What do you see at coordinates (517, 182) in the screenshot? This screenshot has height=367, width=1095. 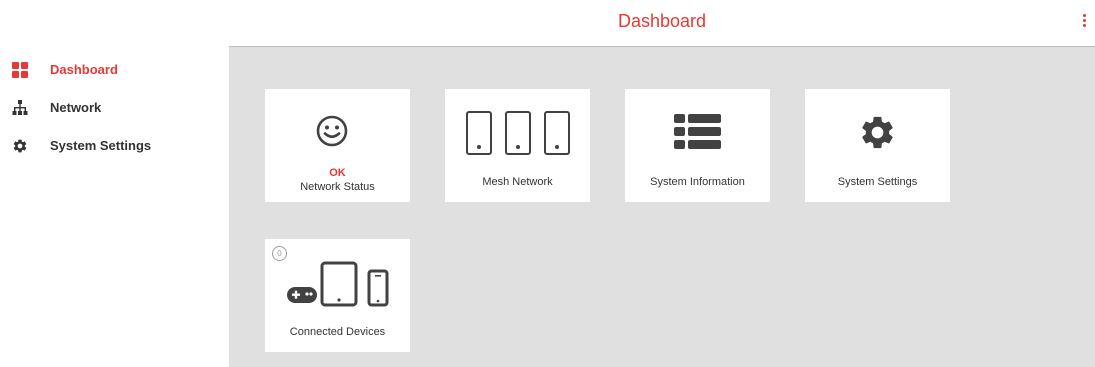 I see `tile-label: Mesh Network` at bounding box center [517, 182].